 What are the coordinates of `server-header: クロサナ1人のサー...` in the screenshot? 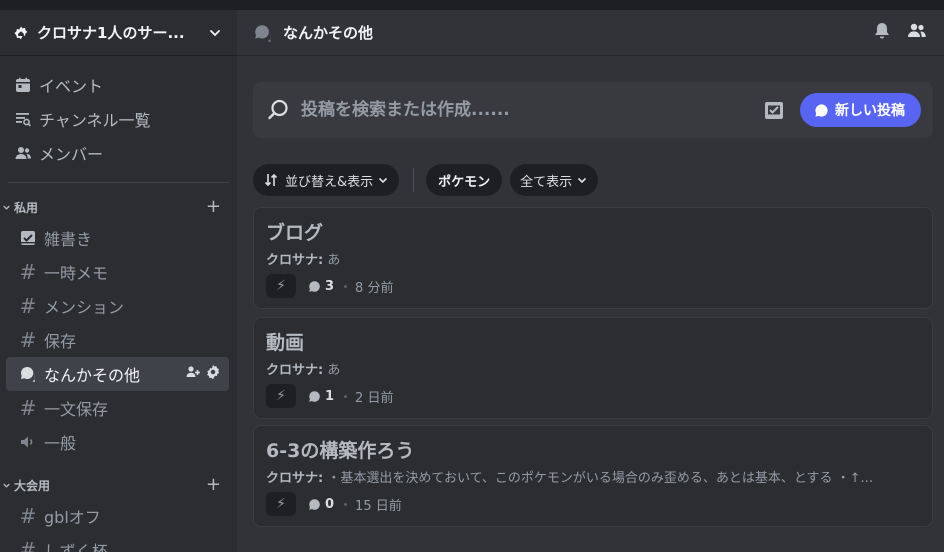 It's located at (118, 33).